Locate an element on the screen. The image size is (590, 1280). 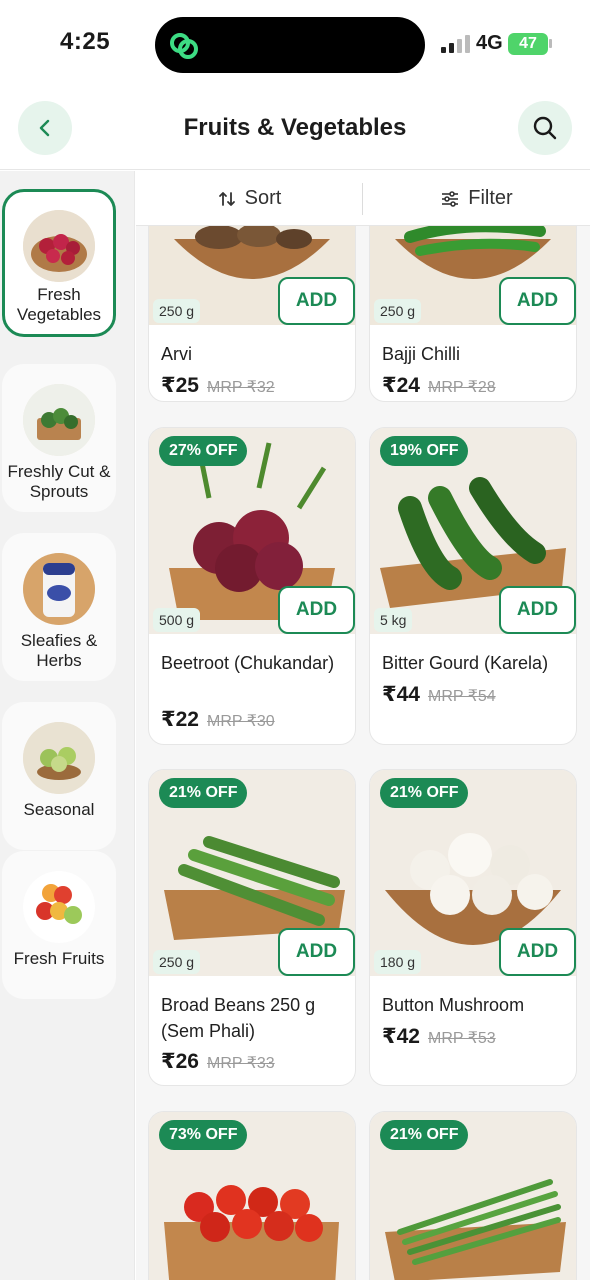
seasonal-fruit-image is located at coordinates (59, 758).